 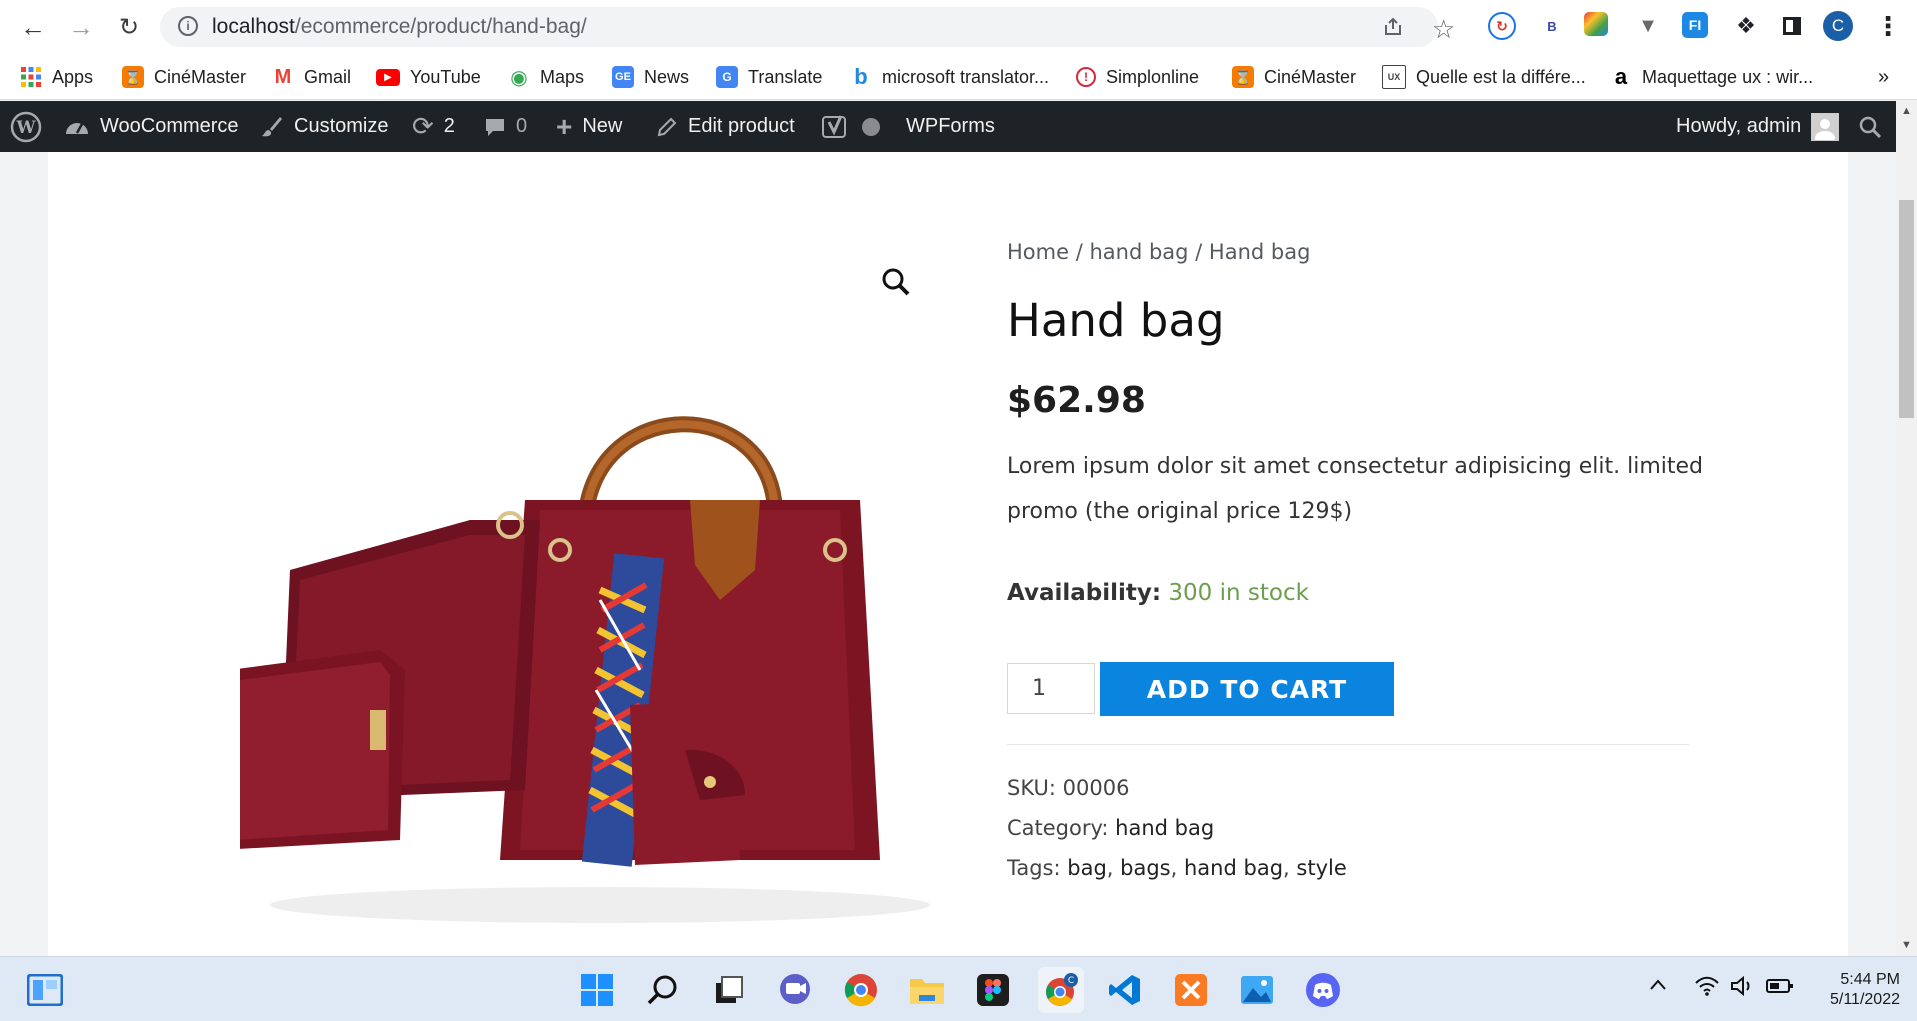 I want to click on task-view-icon, so click(x=729, y=990).